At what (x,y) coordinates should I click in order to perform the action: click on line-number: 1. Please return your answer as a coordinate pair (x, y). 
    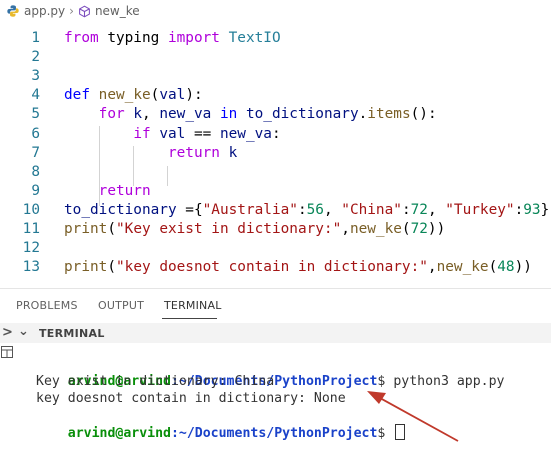
    Looking at the image, I should click on (35, 38).